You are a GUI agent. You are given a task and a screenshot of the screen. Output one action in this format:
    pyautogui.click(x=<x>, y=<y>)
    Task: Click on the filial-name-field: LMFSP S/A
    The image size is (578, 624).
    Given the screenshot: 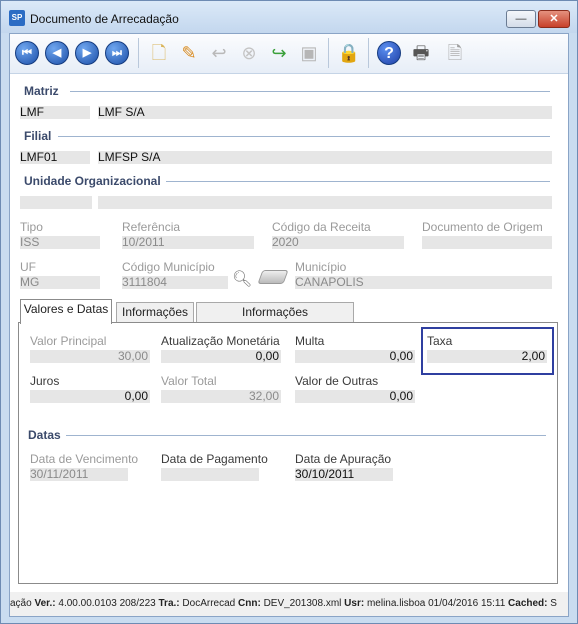 What is the action you would take?
    pyautogui.click(x=325, y=157)
    